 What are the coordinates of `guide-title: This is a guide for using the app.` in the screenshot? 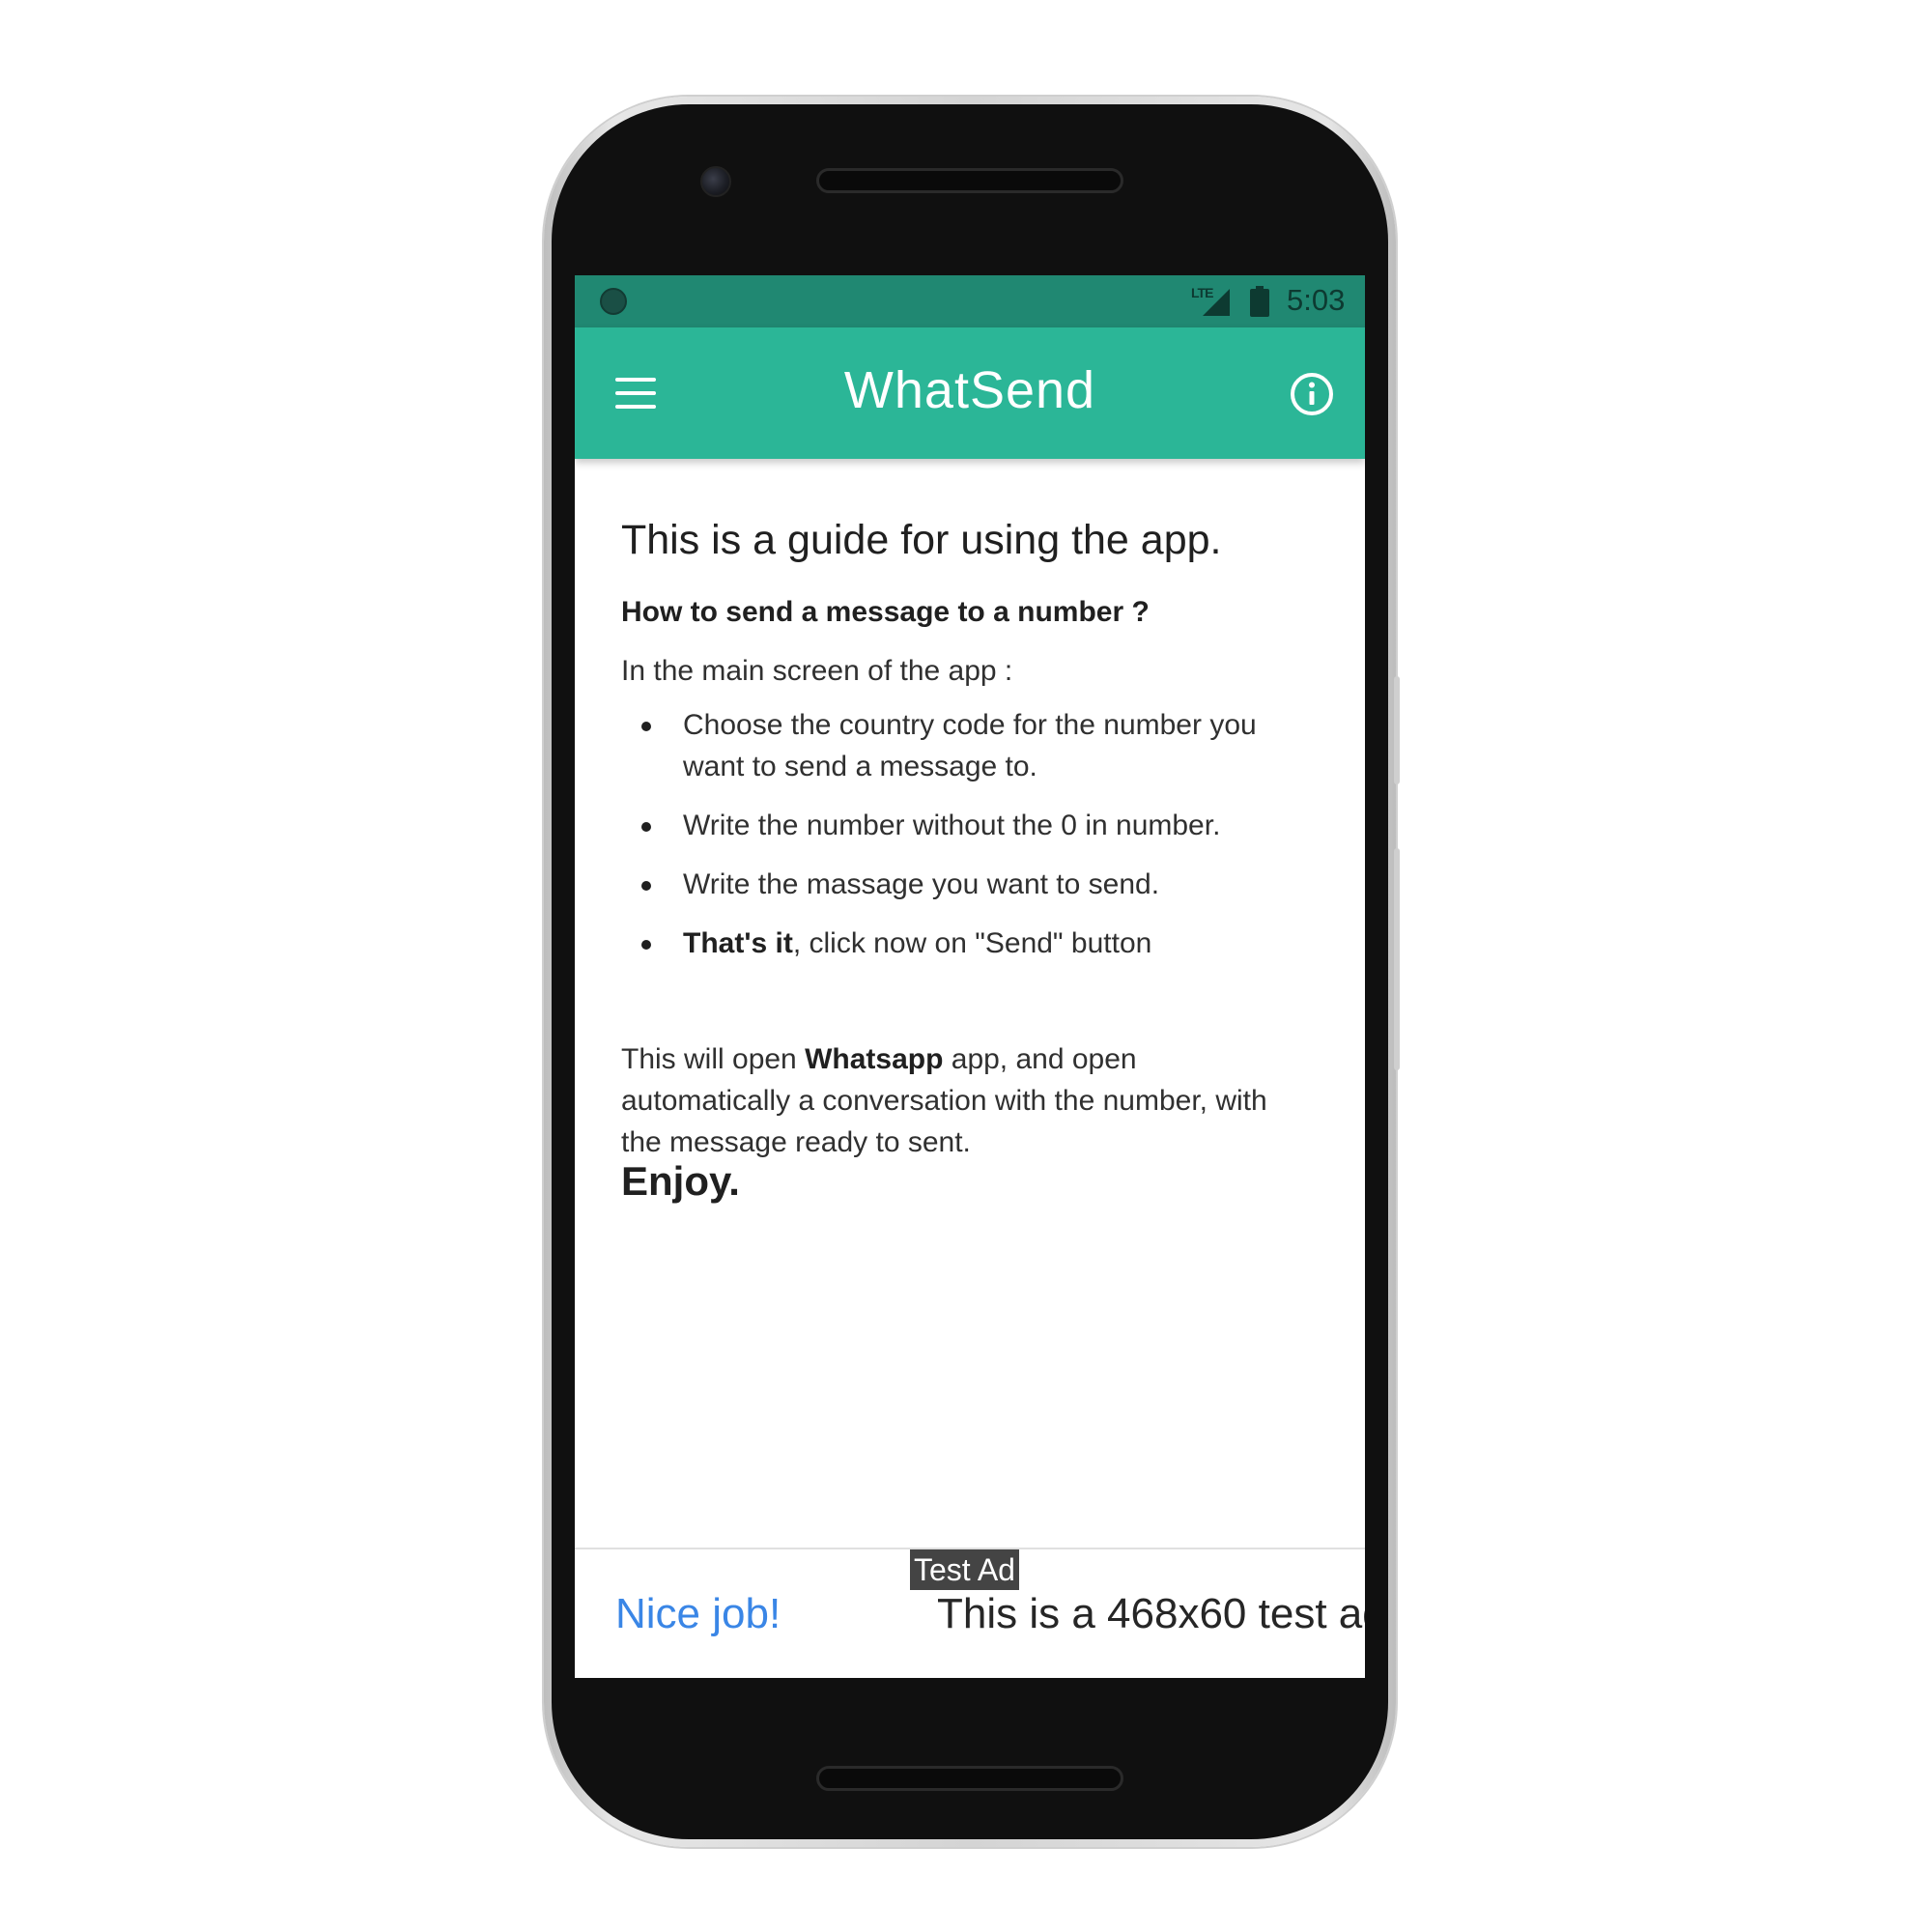 It's located at (921, 540).